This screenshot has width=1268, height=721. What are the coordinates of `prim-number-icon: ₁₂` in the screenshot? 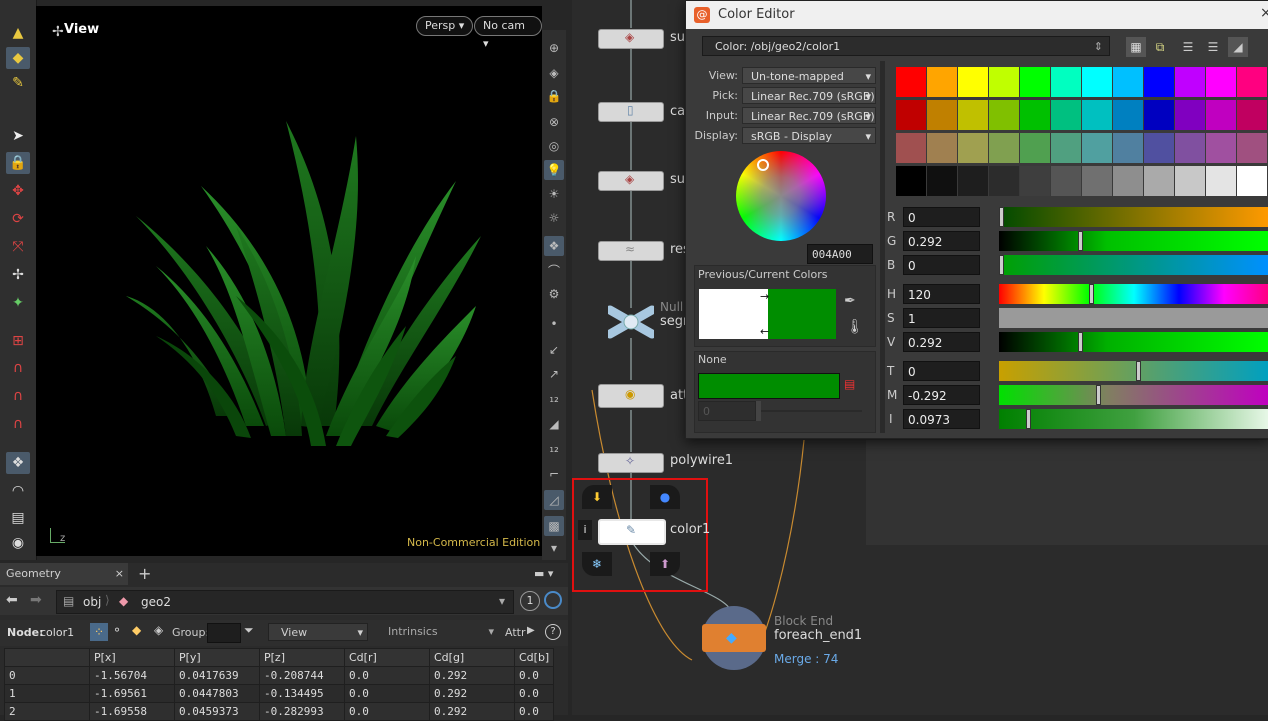 It's located at (554, 448).